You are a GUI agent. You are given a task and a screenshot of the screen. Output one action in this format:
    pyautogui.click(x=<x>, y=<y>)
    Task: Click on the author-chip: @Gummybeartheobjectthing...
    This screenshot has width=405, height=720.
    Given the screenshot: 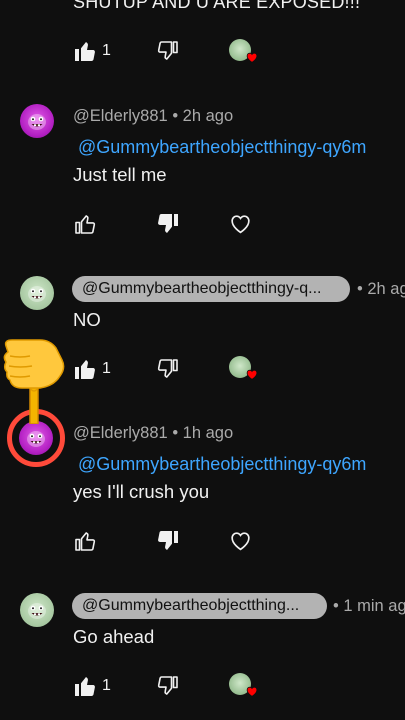 What is the action you would take?
    pyautogui.click(x=199, y=606)
    